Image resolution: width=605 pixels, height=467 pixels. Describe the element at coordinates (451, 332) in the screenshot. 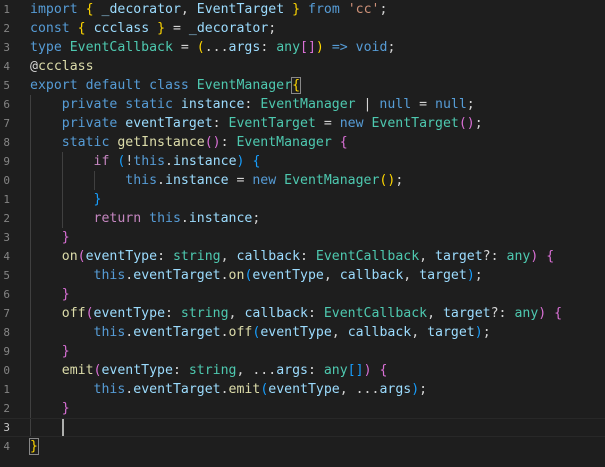

I see `code-token: target` at that location.